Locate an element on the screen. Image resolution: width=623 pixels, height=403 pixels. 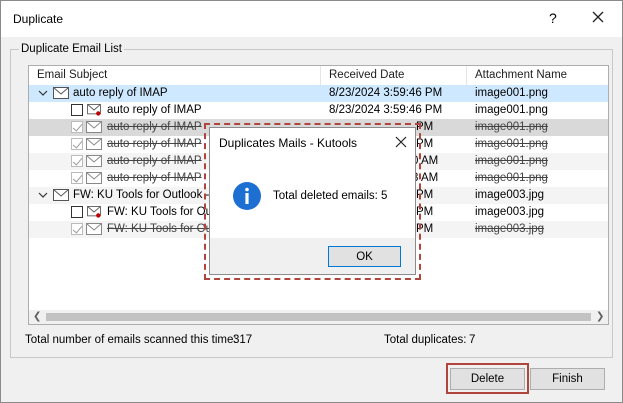
scrollbar-thumb is located at coordinates (318, 317).